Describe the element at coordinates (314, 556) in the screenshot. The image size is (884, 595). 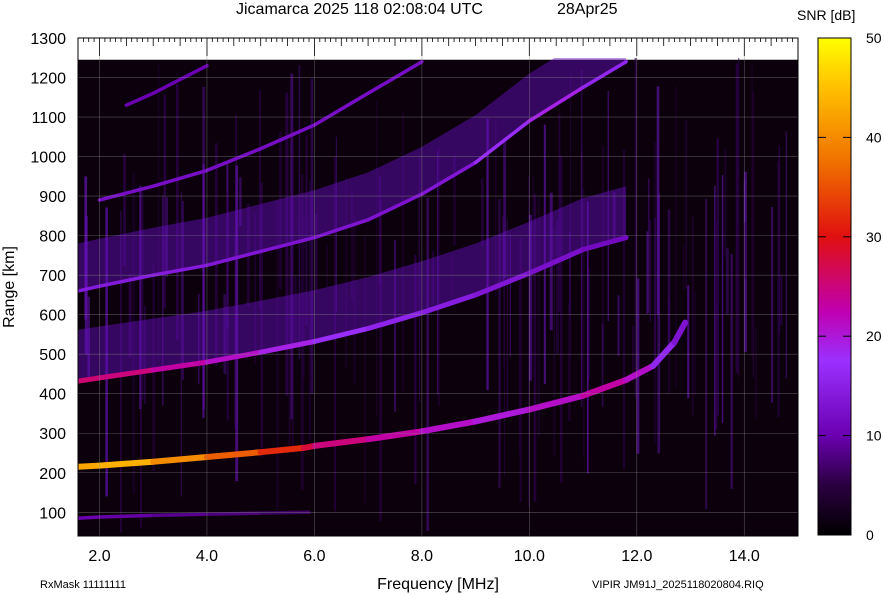
I see `x-tick-label: 6.0` at that location.